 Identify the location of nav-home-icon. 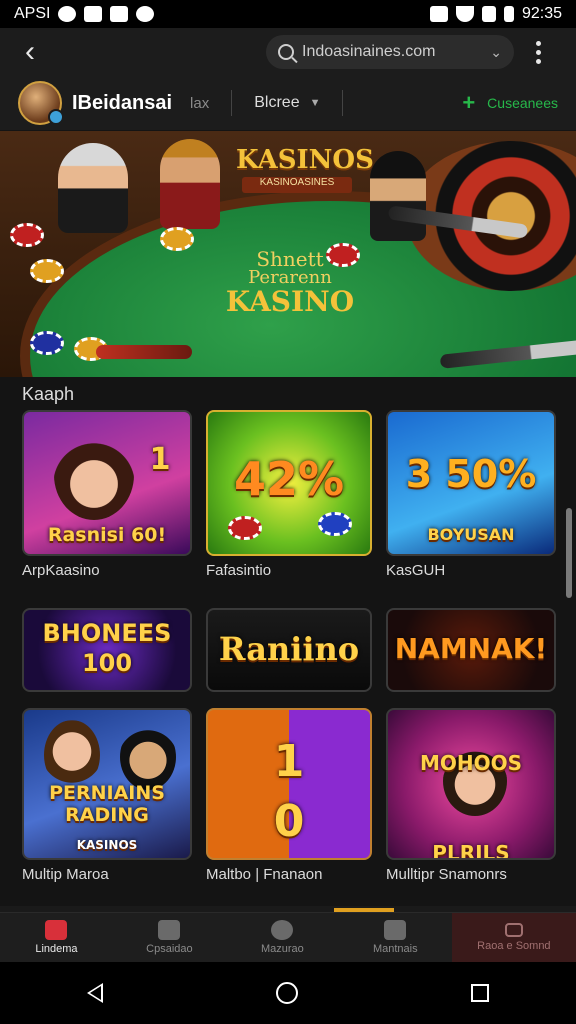
(286, 993).